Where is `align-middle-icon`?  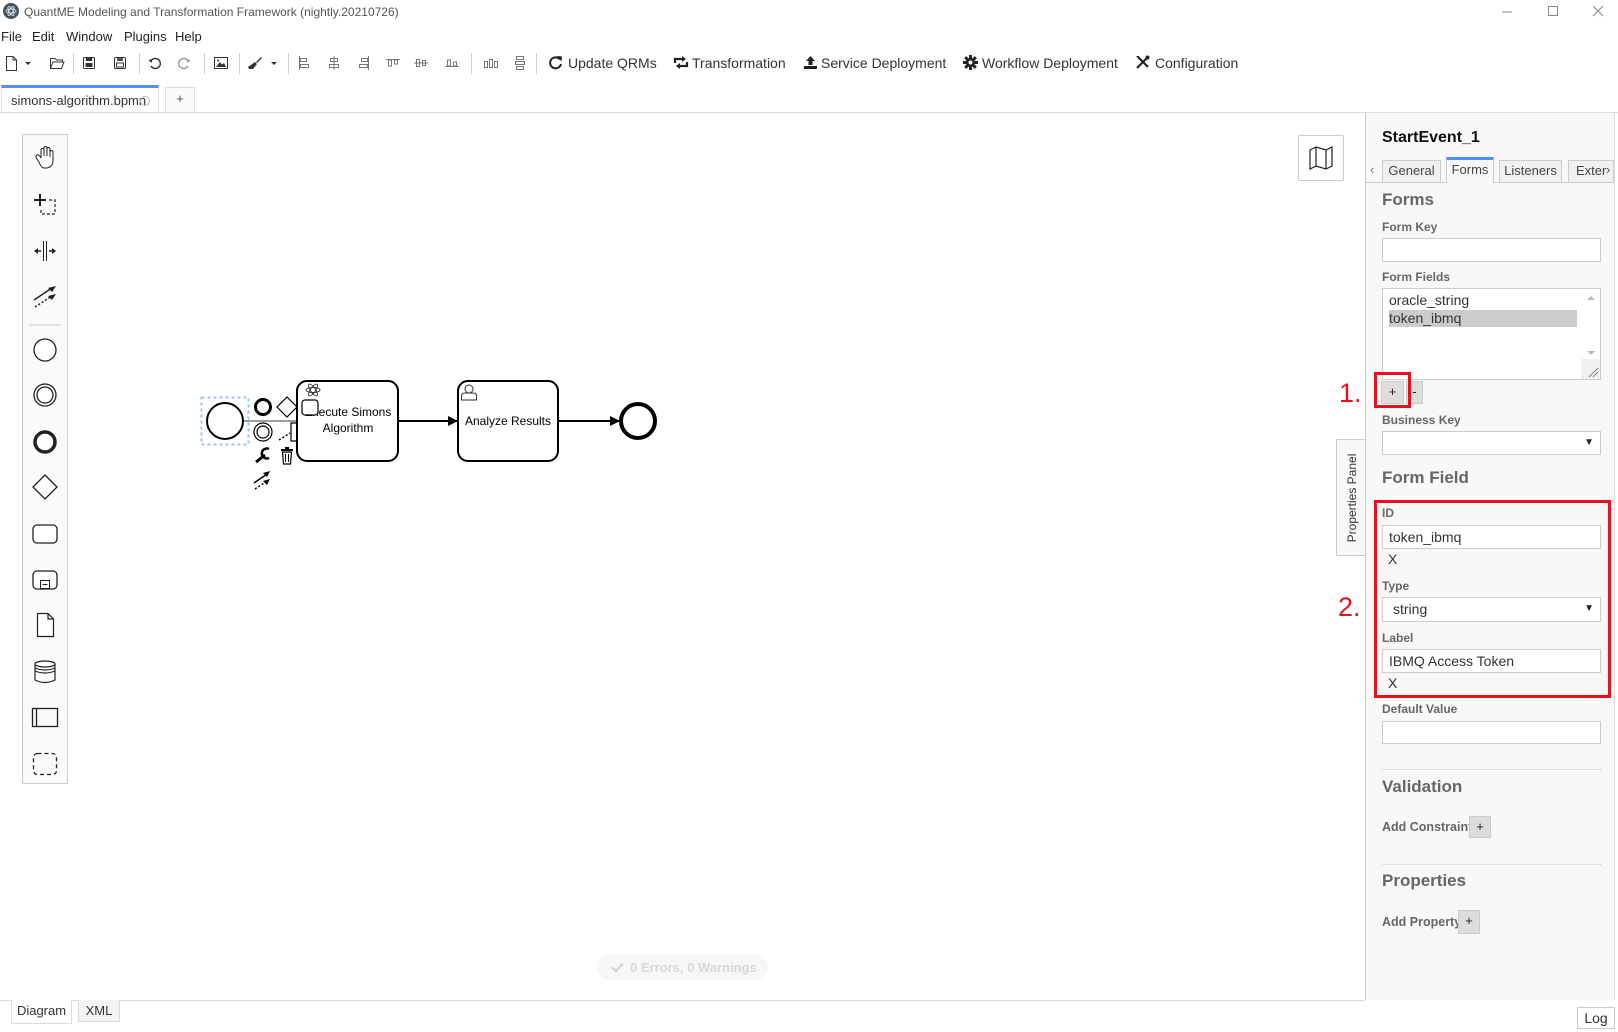
align-middle-icon is located at coordinates (421, 63).